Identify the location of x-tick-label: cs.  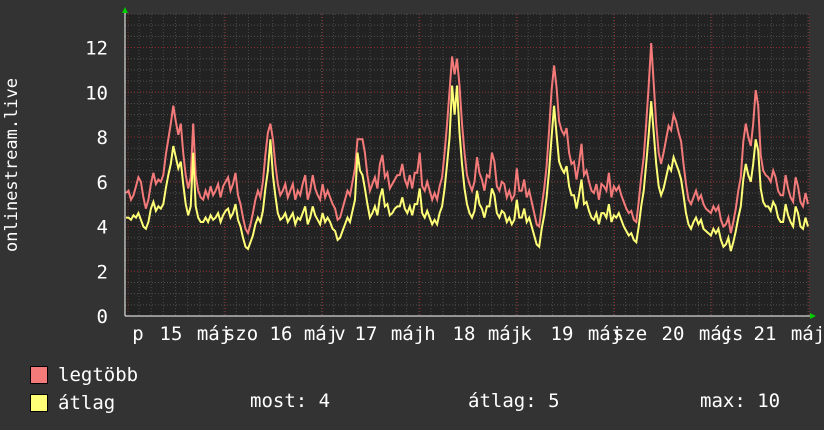
(732, 334).